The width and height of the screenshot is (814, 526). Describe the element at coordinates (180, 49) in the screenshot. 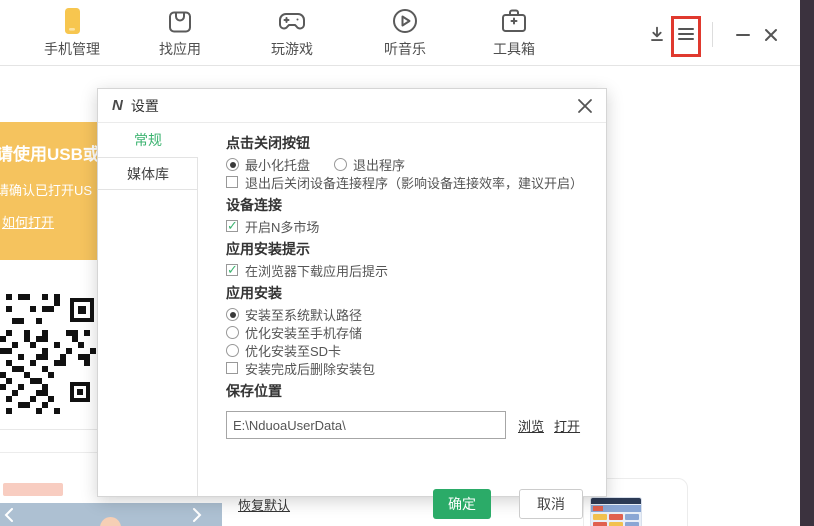

I see `nav-label: 找应用` at that location.